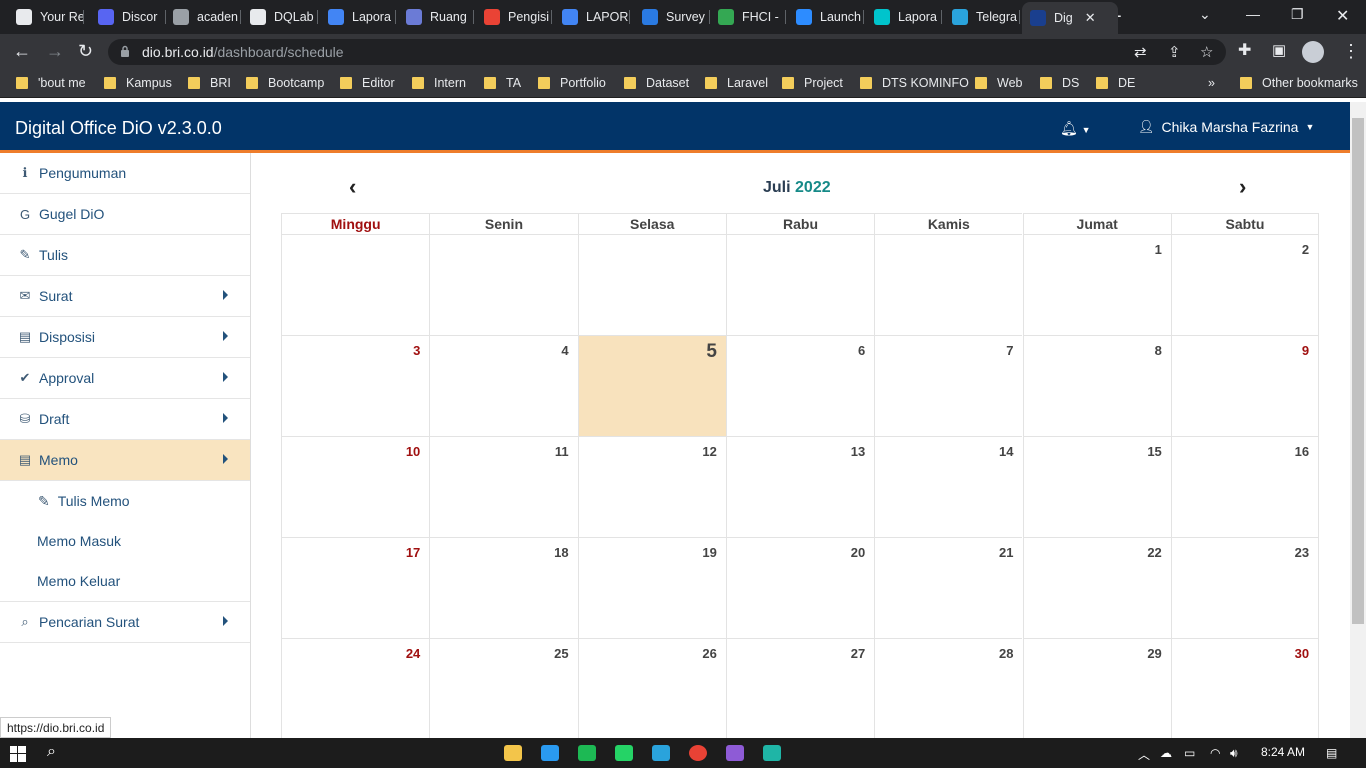  What do you see at coordinates (1215, 753) in the screenshot?
I see `wifi-icon: ◠` at bounding box center [1215, 753].